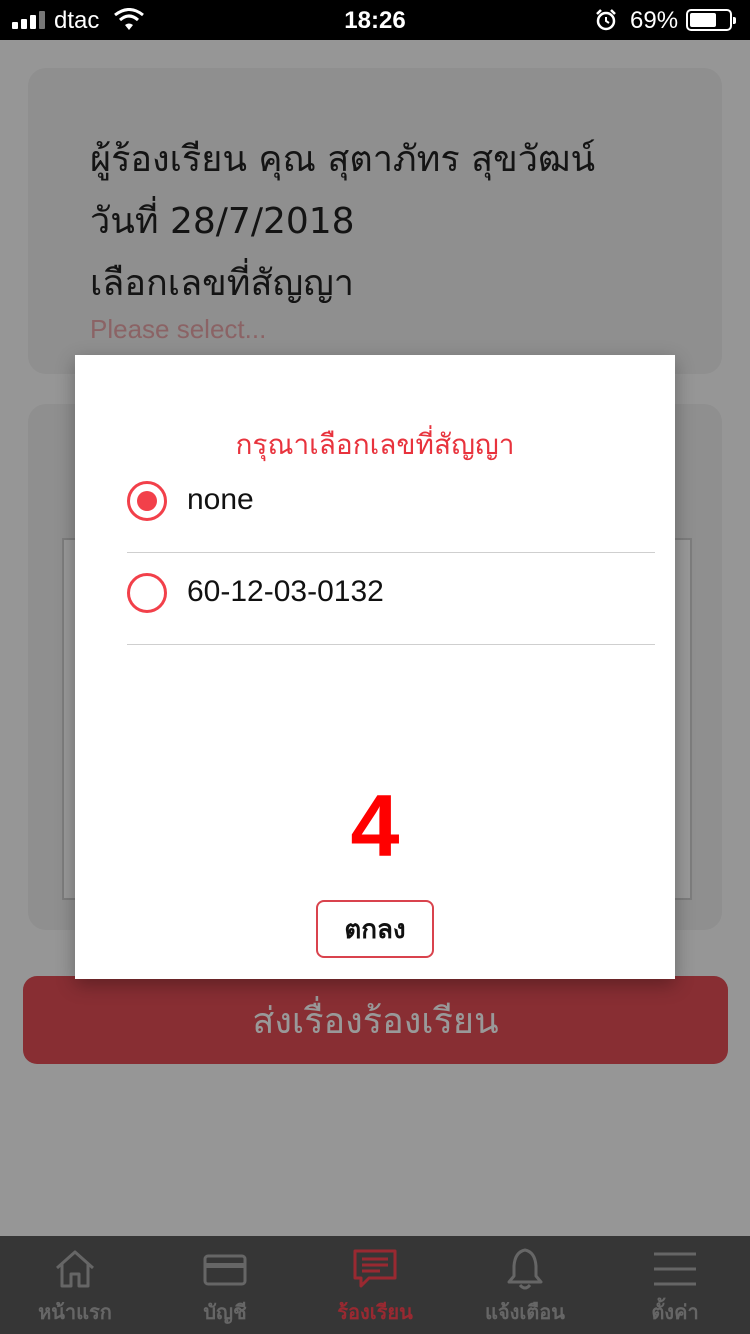 The image size is (750, 1334). What do you see at coordinates (147, 593) in the screenshot?
I see `radio-unchecked-icon` at bounding box center [147, 593].